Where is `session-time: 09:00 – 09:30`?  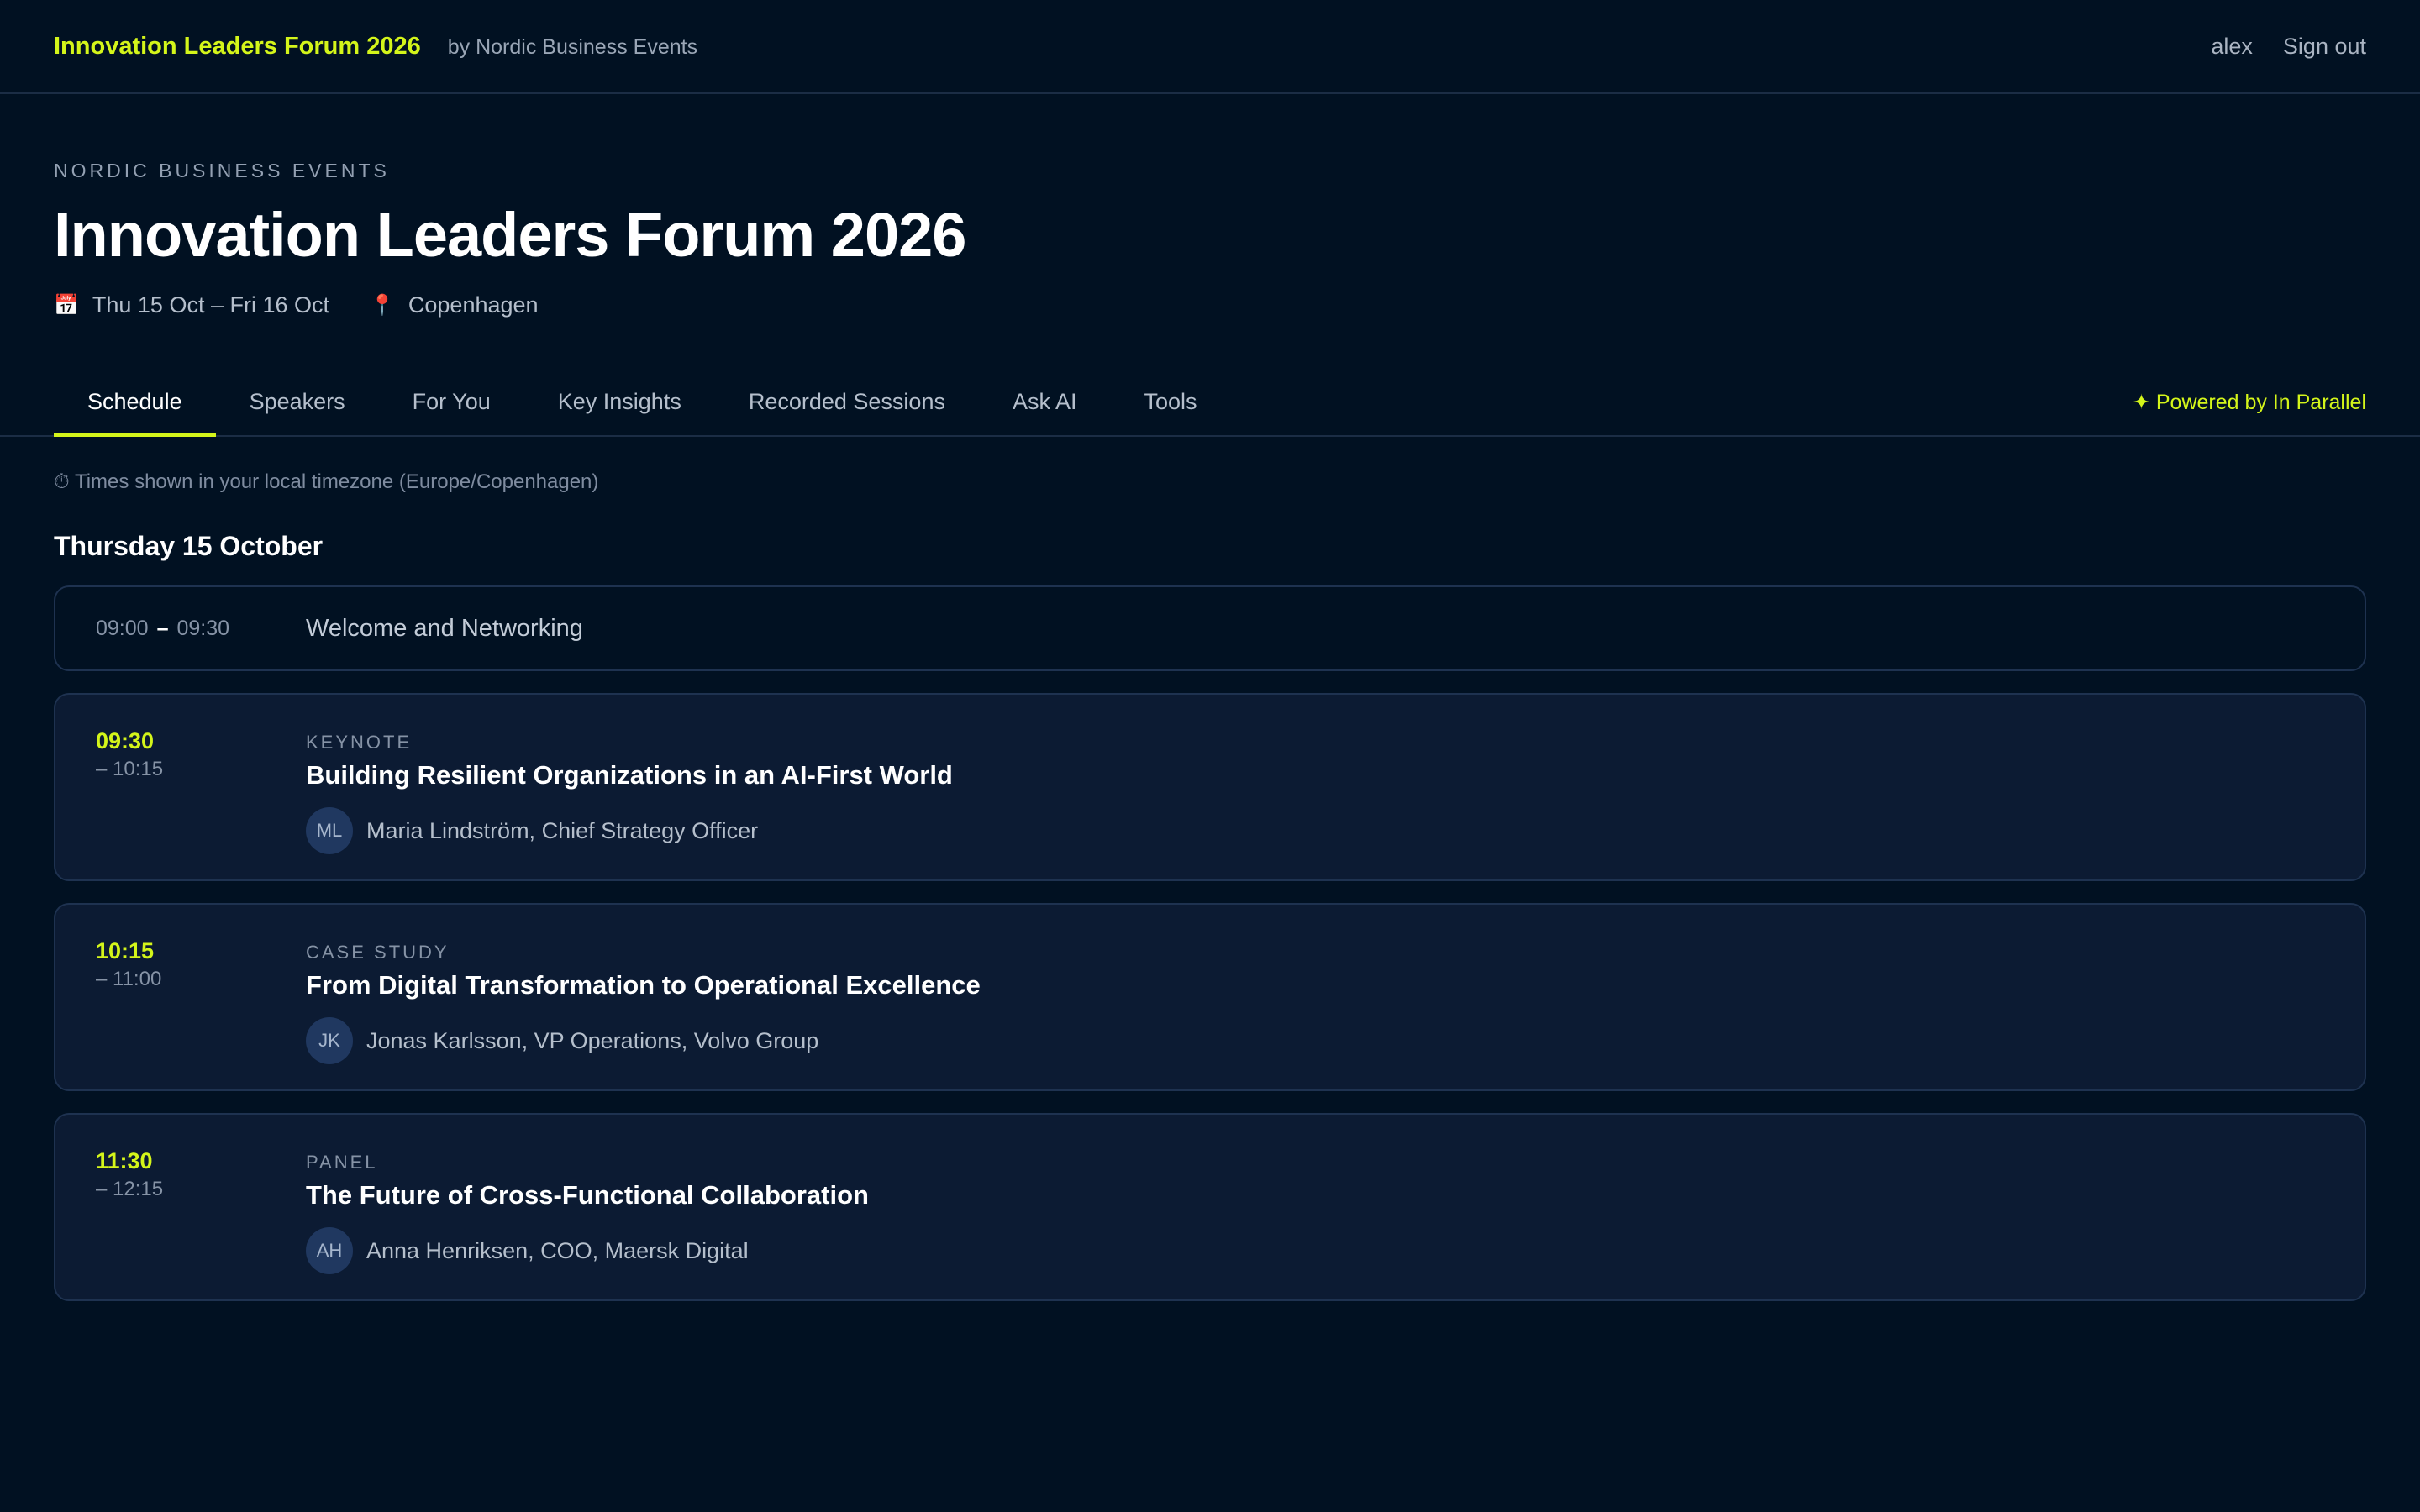 session-time: 09:00 – 09:30 is located at coordinates (201, 629).